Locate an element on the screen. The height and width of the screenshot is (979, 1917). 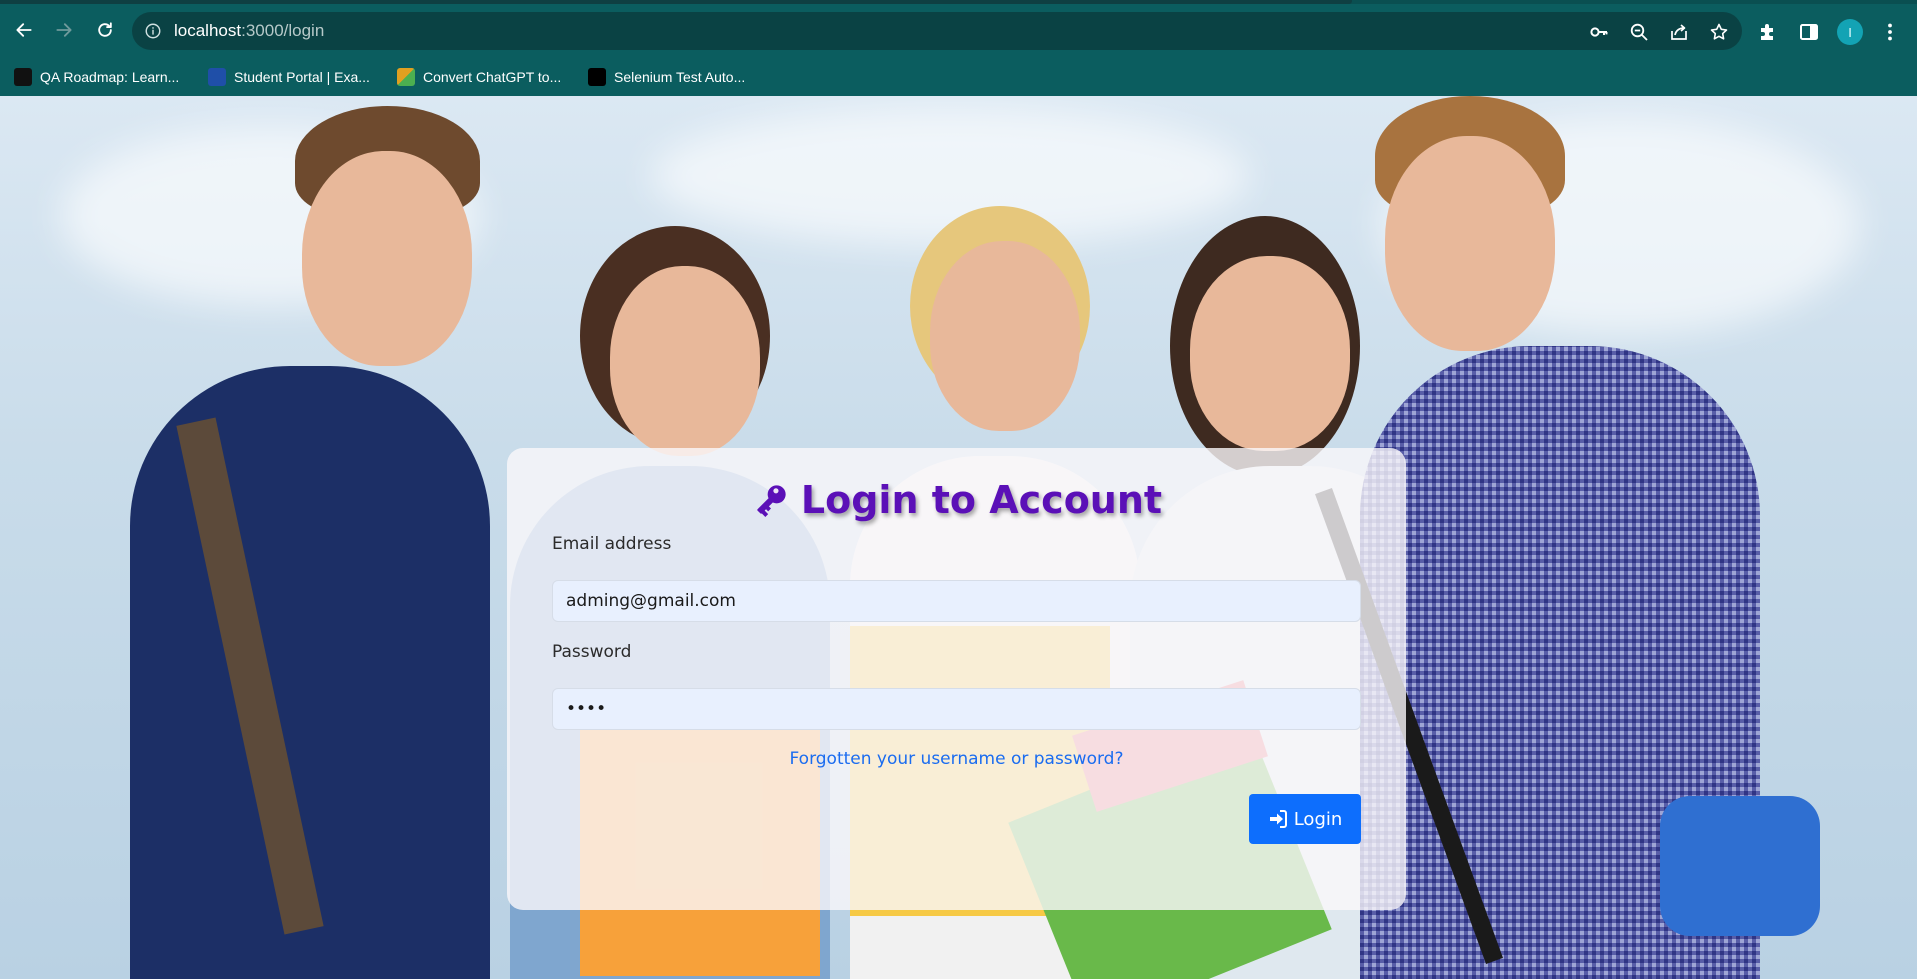
login-button-label: Login is located at coordinates (1318, 819).